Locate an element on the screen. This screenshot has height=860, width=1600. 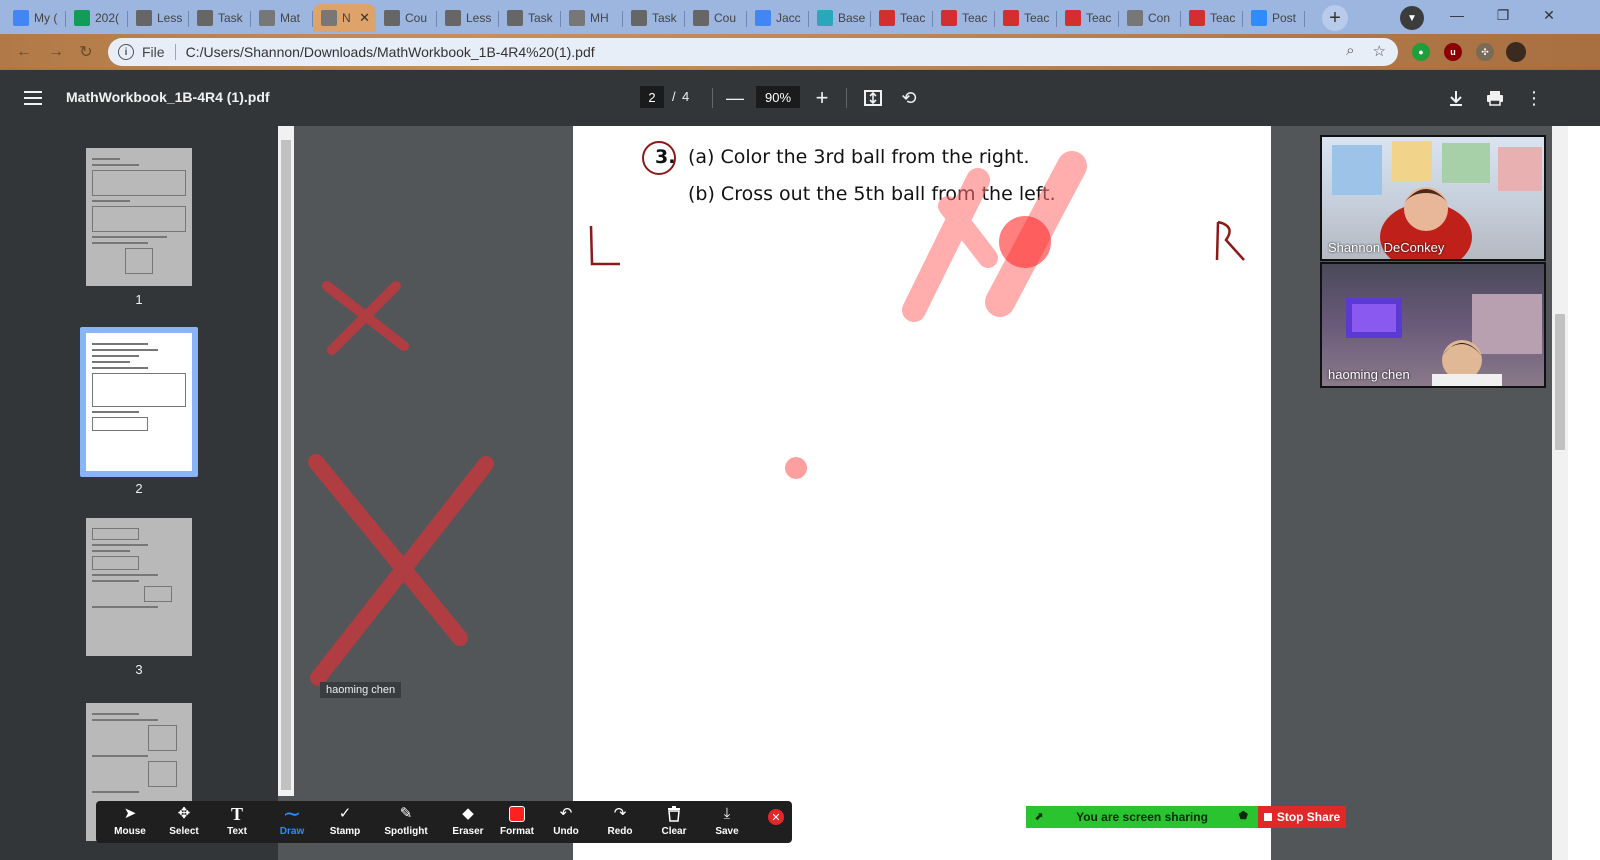
site-info-icon: i is located at coordinates (126, 52).